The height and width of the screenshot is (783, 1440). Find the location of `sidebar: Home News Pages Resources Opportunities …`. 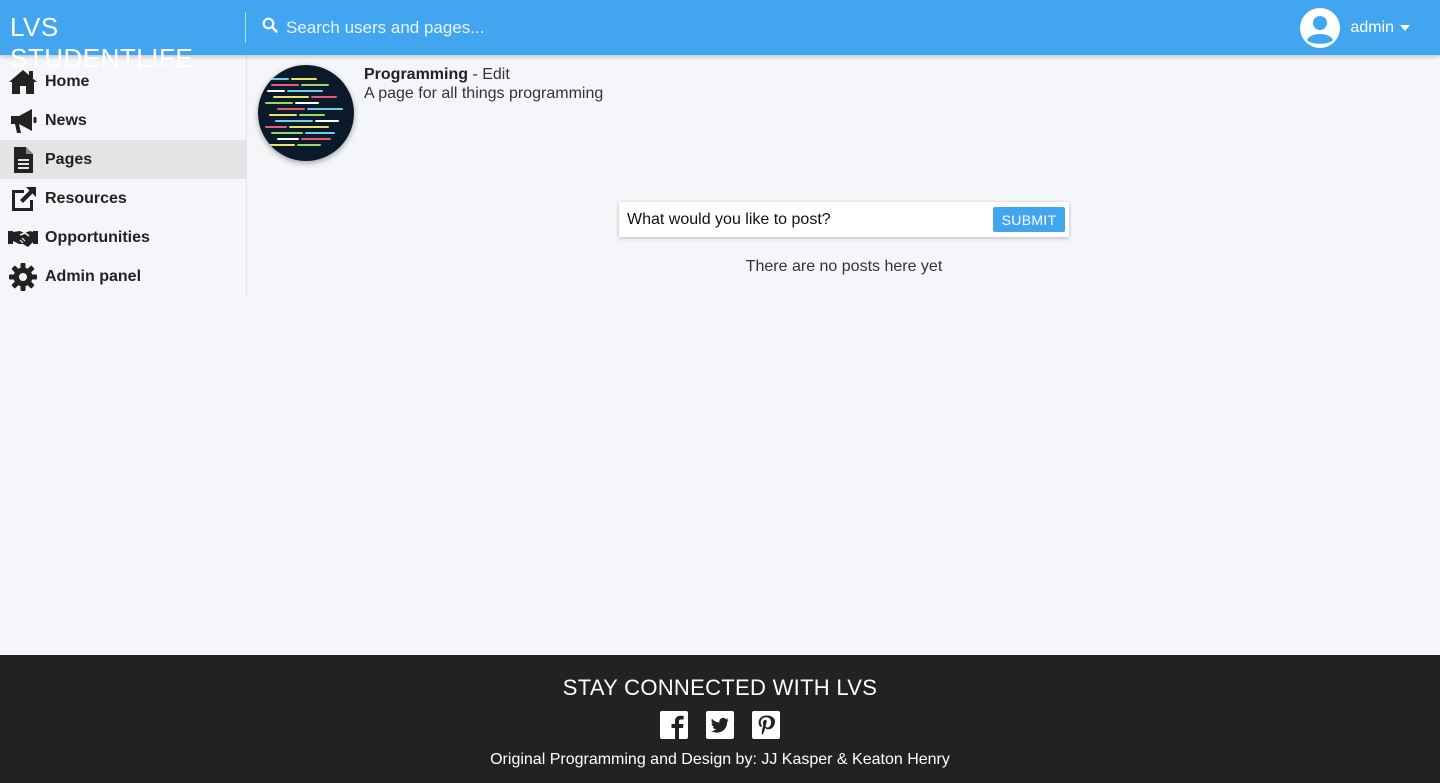

sidebar: Home News Pages Resources Opportunities … is located at coordinates (123, 175).